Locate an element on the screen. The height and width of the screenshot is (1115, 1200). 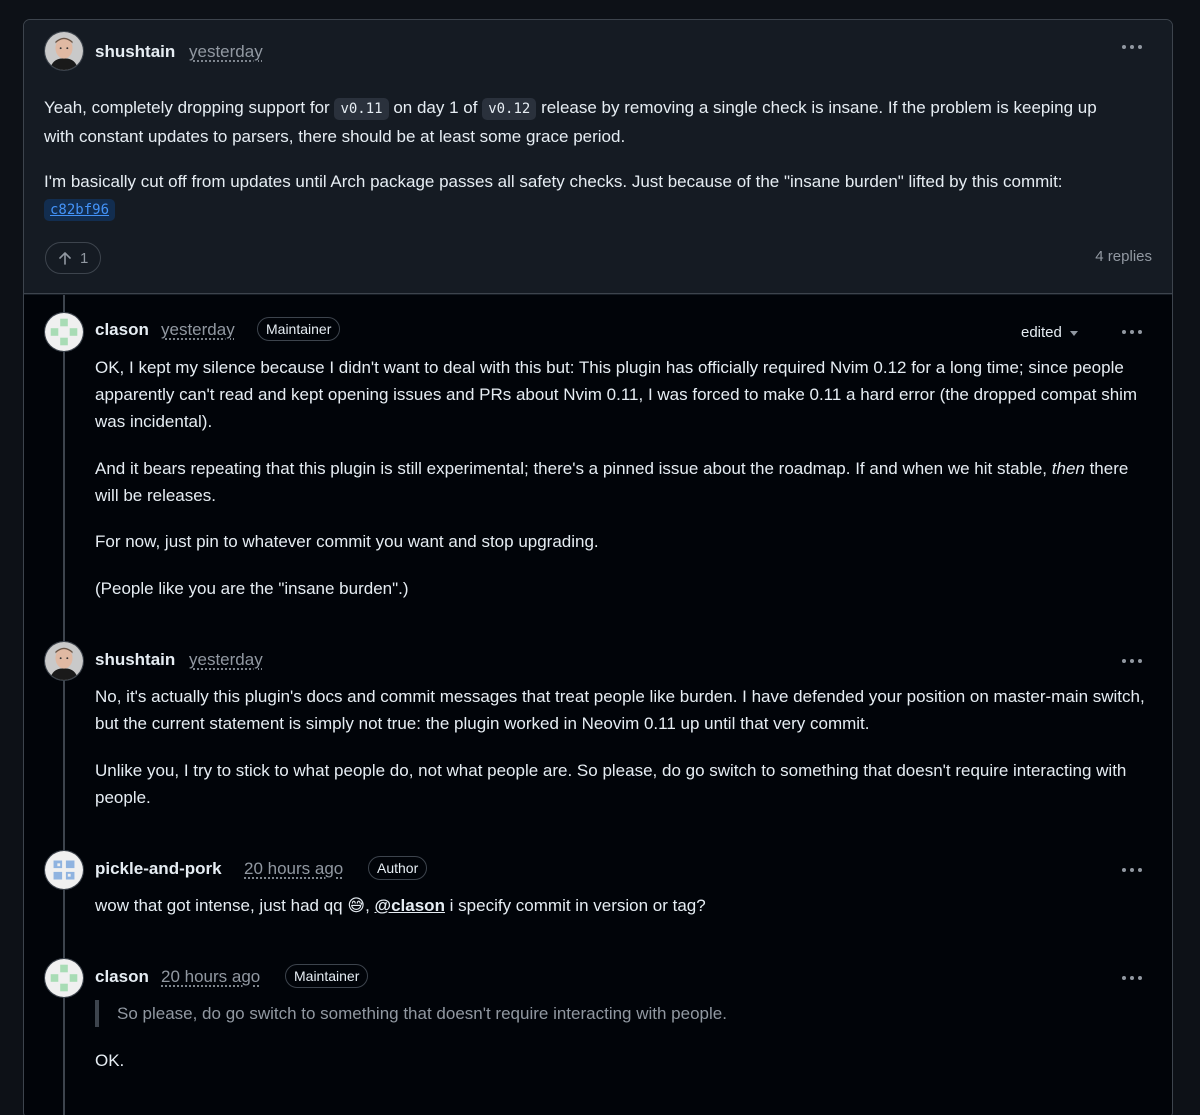
reply-author: pickle-and-pork is located at coordinates (158, 869).